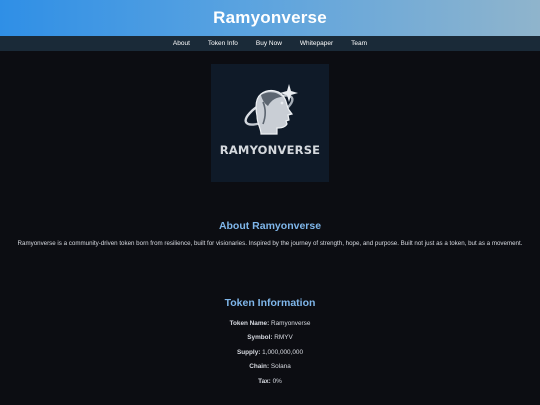 Image resolution: width=540 pixels, height=405 pixels. What do you see at coordinates (283, 352) in the screenshot?
I see `token-row-value: 1,000,000,000` at bounding box center [283, 352].